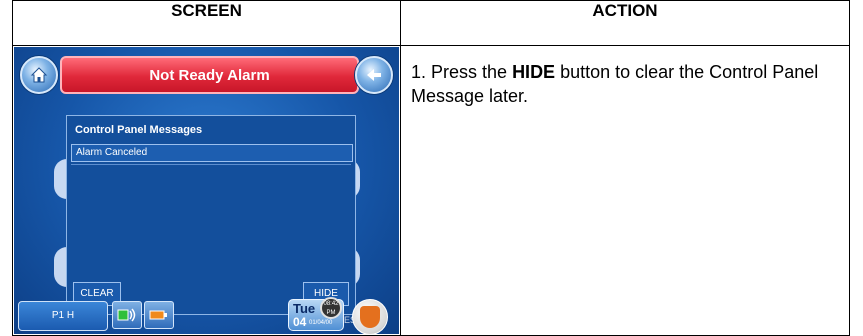 This screenshot has width=863, height=336. Describe the element at coordinates (211, 164) in the screenshot. I see `divider` at that location.